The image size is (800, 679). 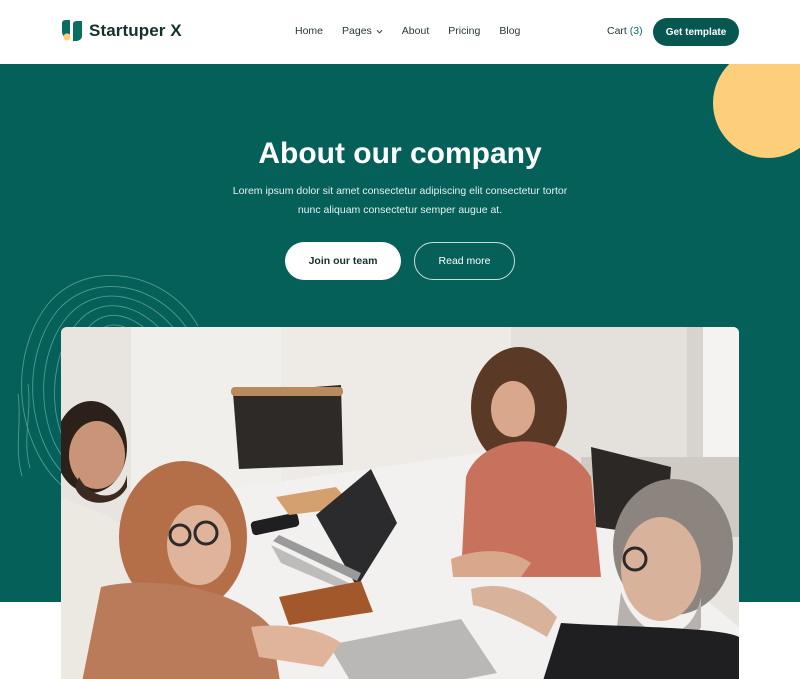 I want to click on nav-item-about: About, so click(x=415, y=31).